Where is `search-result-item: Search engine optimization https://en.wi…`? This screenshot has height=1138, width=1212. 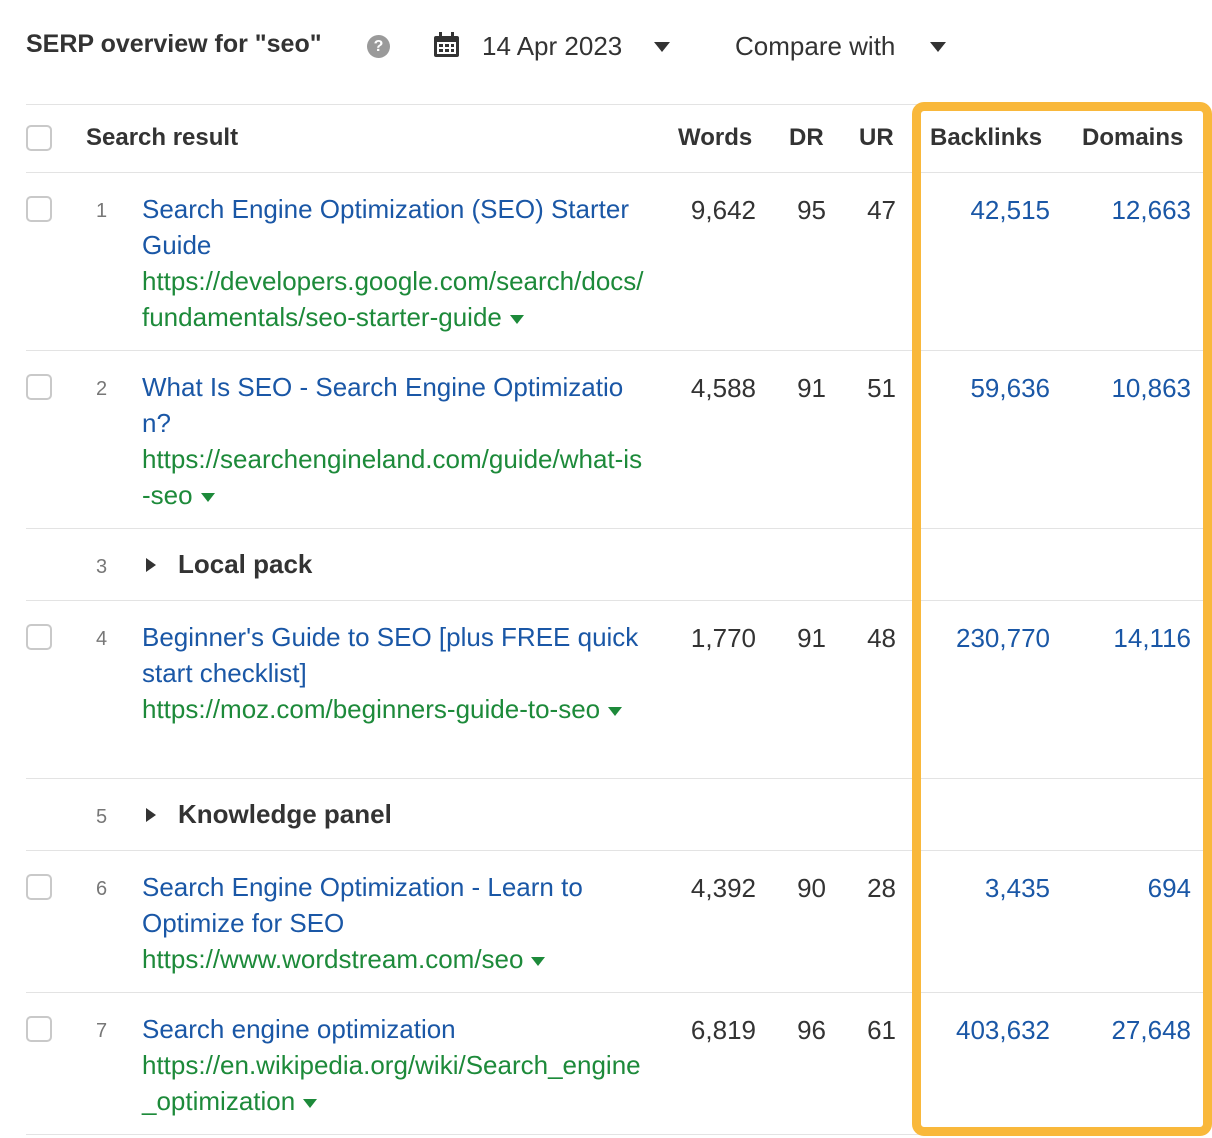 search-result-item: Search engine optimization https://en.wi… is located at coordinates (395, 1065).